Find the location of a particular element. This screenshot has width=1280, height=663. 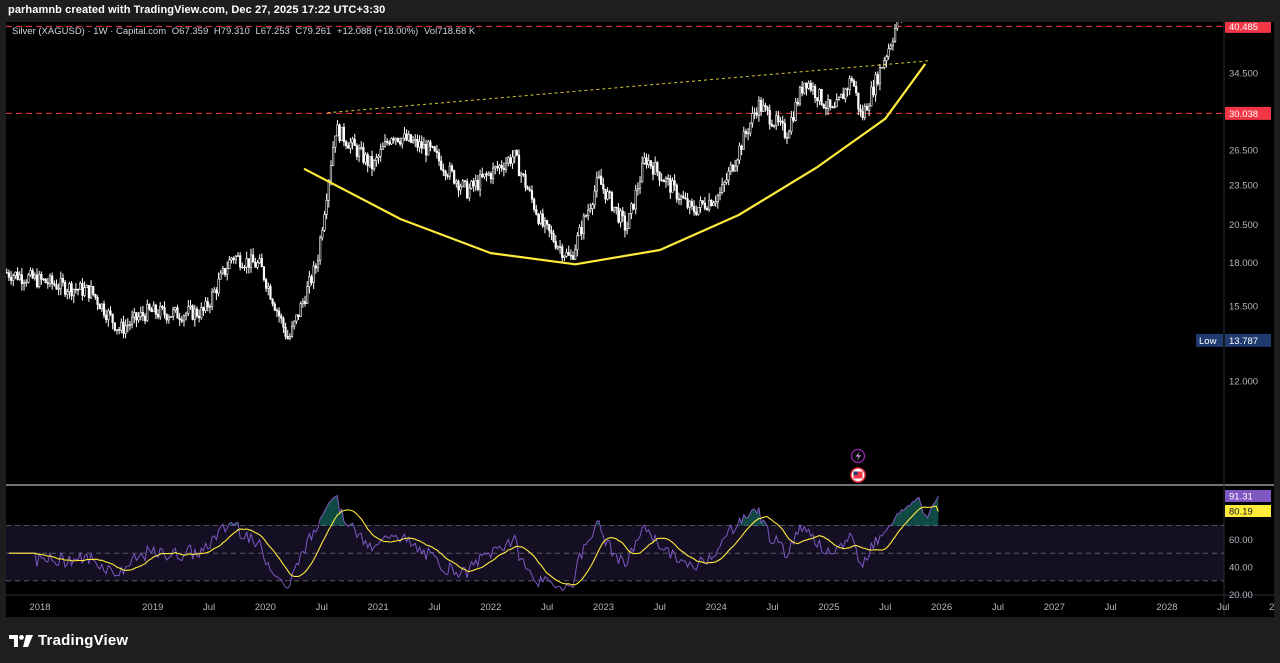

time-tick-label: 2021 is located at coordinates (378, 607).